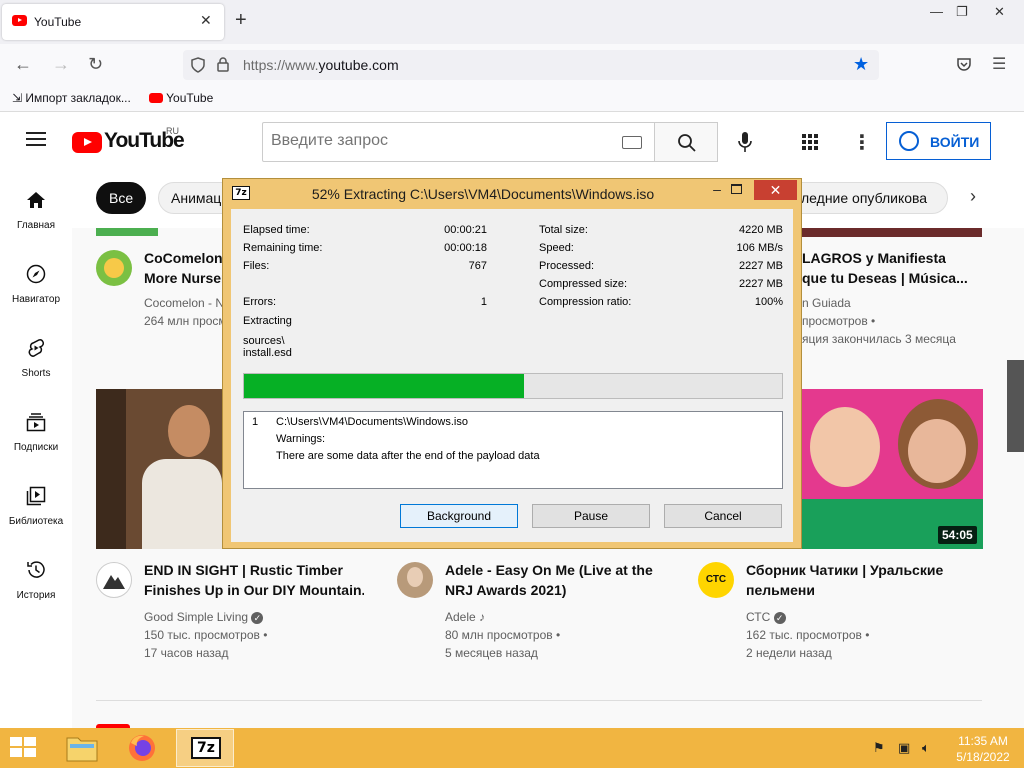 The image size is (1024, 768). What do you see at coordinates (113, 22) in the screenshot?
I see `browser-tab: YouTube ✕` at bounding box center [113, 22].